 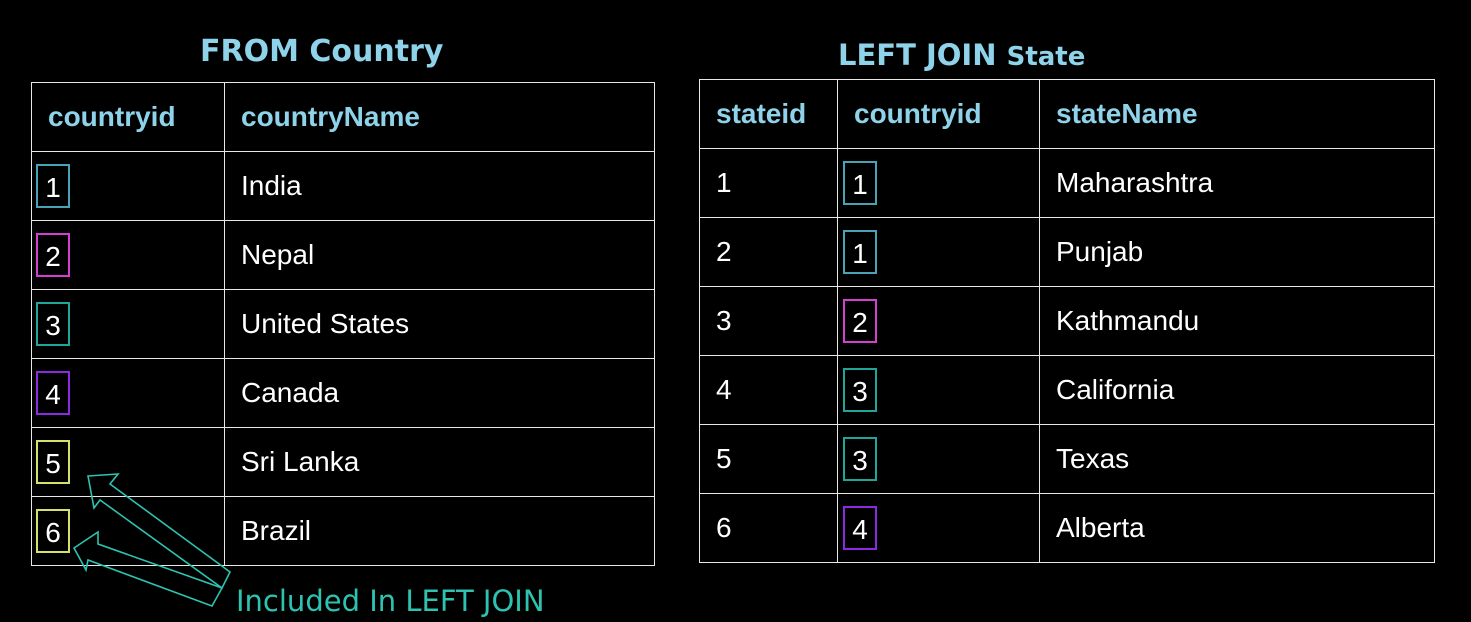 What do you see at coordinates (148, 568) in the screenshot?
I see `arrow-to-id-6-icon` at bounding box center [148, 568].